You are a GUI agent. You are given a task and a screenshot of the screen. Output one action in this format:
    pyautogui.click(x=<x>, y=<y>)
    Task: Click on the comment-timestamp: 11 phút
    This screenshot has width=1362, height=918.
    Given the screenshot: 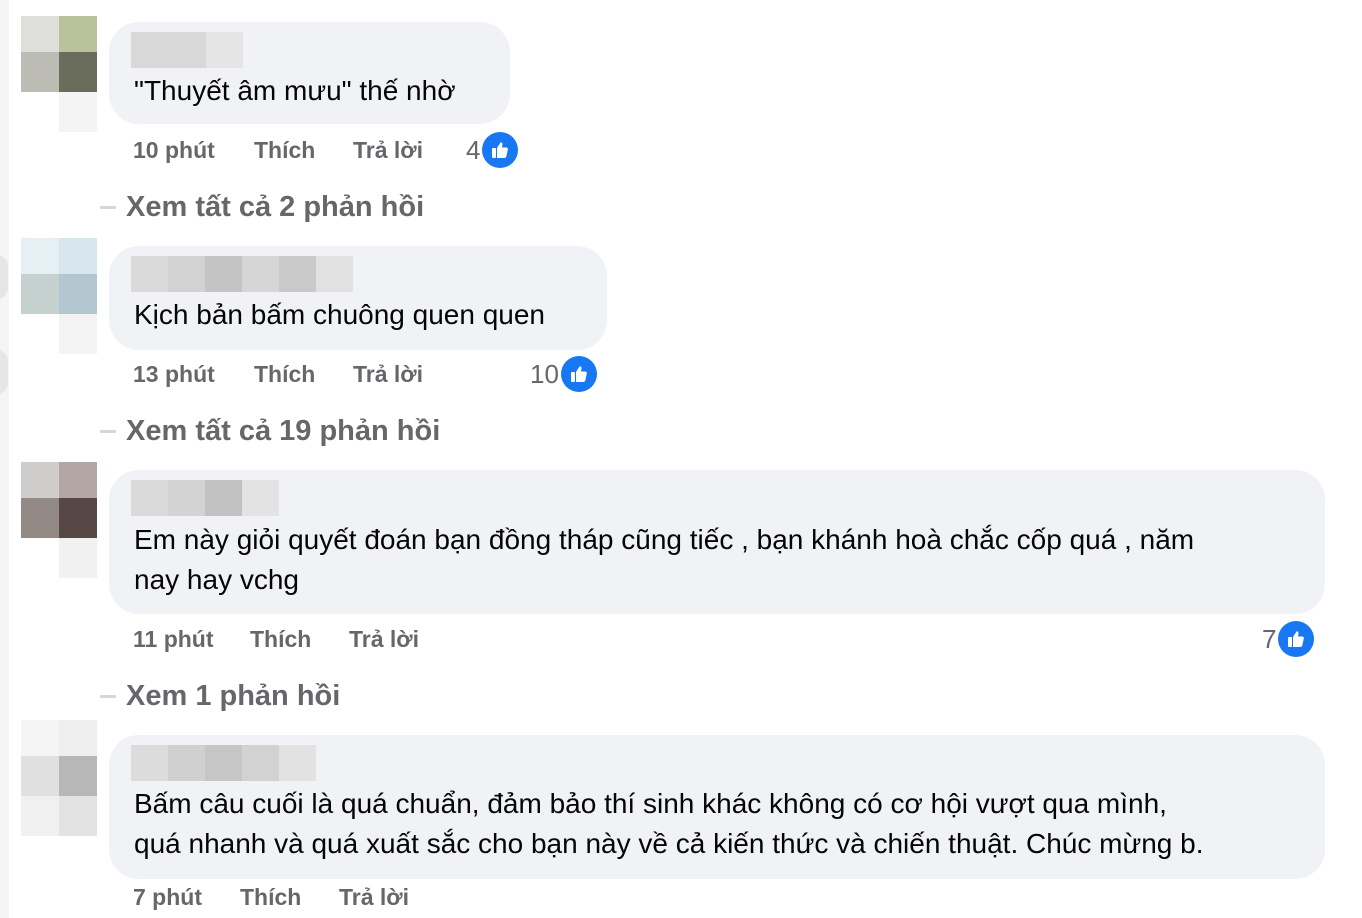 What is the action you would take?
    pyautogui.click(x=173, y=639)
    